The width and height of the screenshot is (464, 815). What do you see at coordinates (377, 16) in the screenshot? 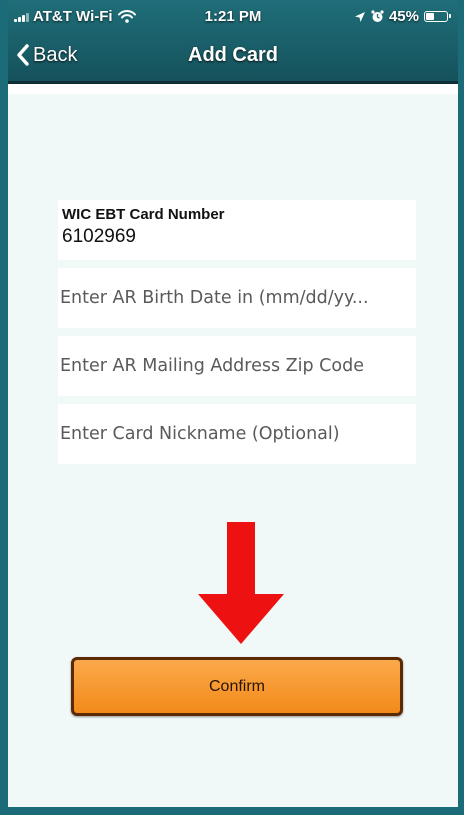
I see `alarm-icon` at bounding box center [377, 16].